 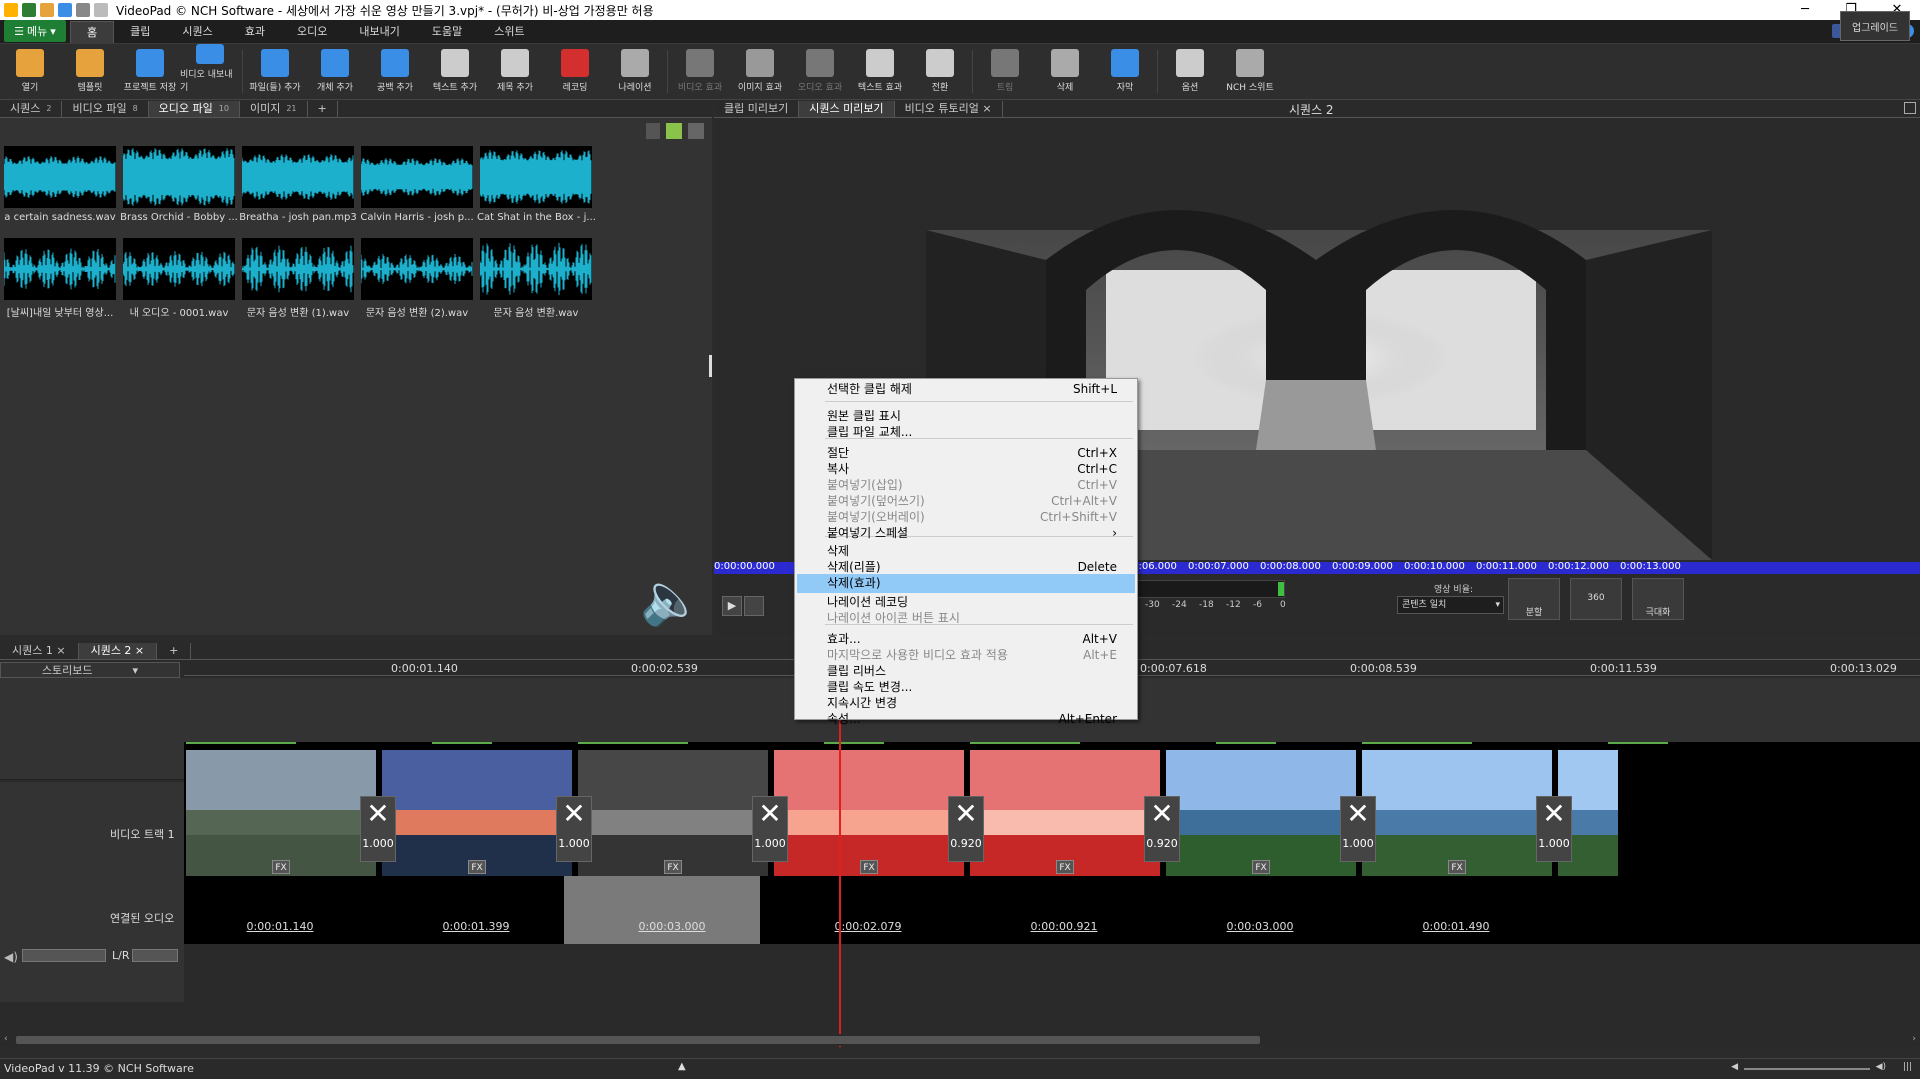 I want to click on toolbar-button-1: 템플릿, so click(x=90, y=71).